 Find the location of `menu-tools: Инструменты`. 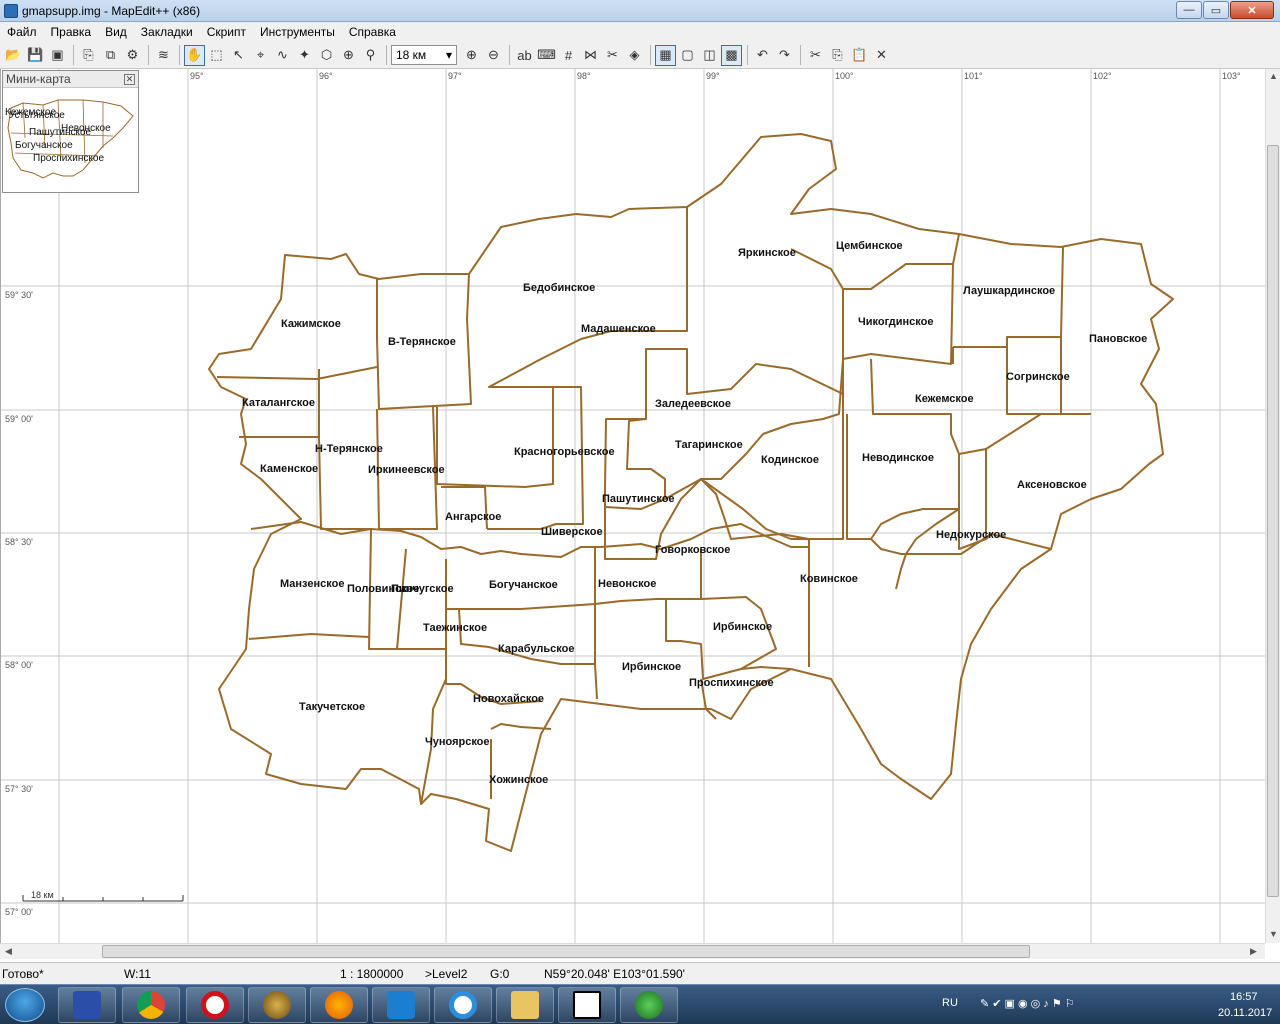

menu-tools: Инструменты is located at coordinates (297, 32).